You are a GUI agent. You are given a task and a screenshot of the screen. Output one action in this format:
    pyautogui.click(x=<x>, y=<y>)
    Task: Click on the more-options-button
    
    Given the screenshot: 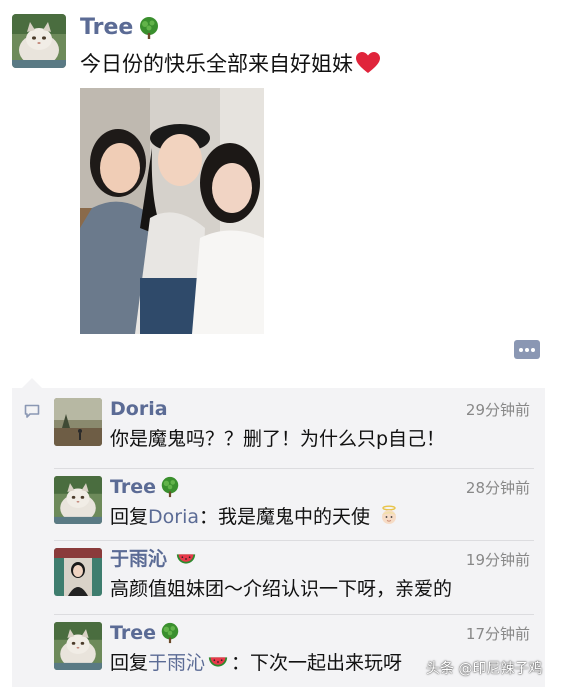 What is the action you would take?
    pyautogui.click(x=527, y=349)
    